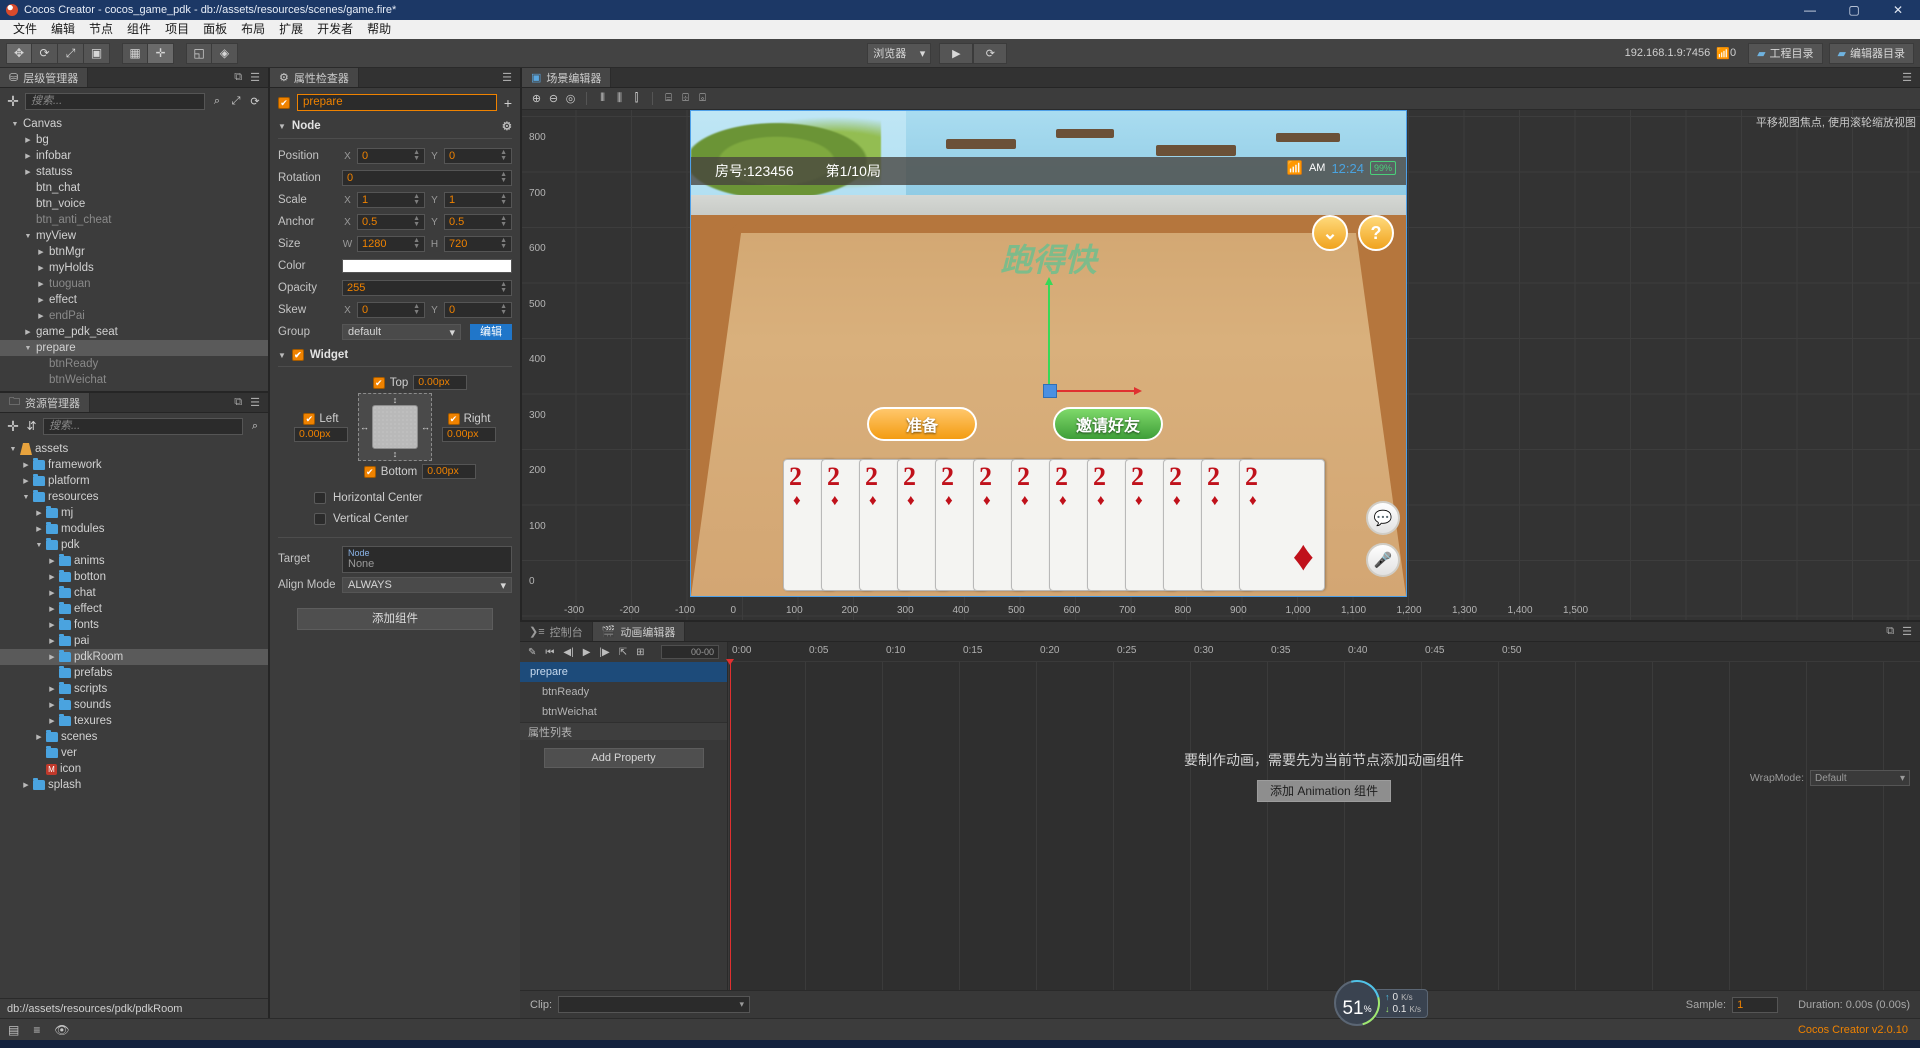  What do you see at coordinates (369, 471) in the screenshot?
I see `widget-bottom-checkbox: ✔` at bounding box center [369, 471].